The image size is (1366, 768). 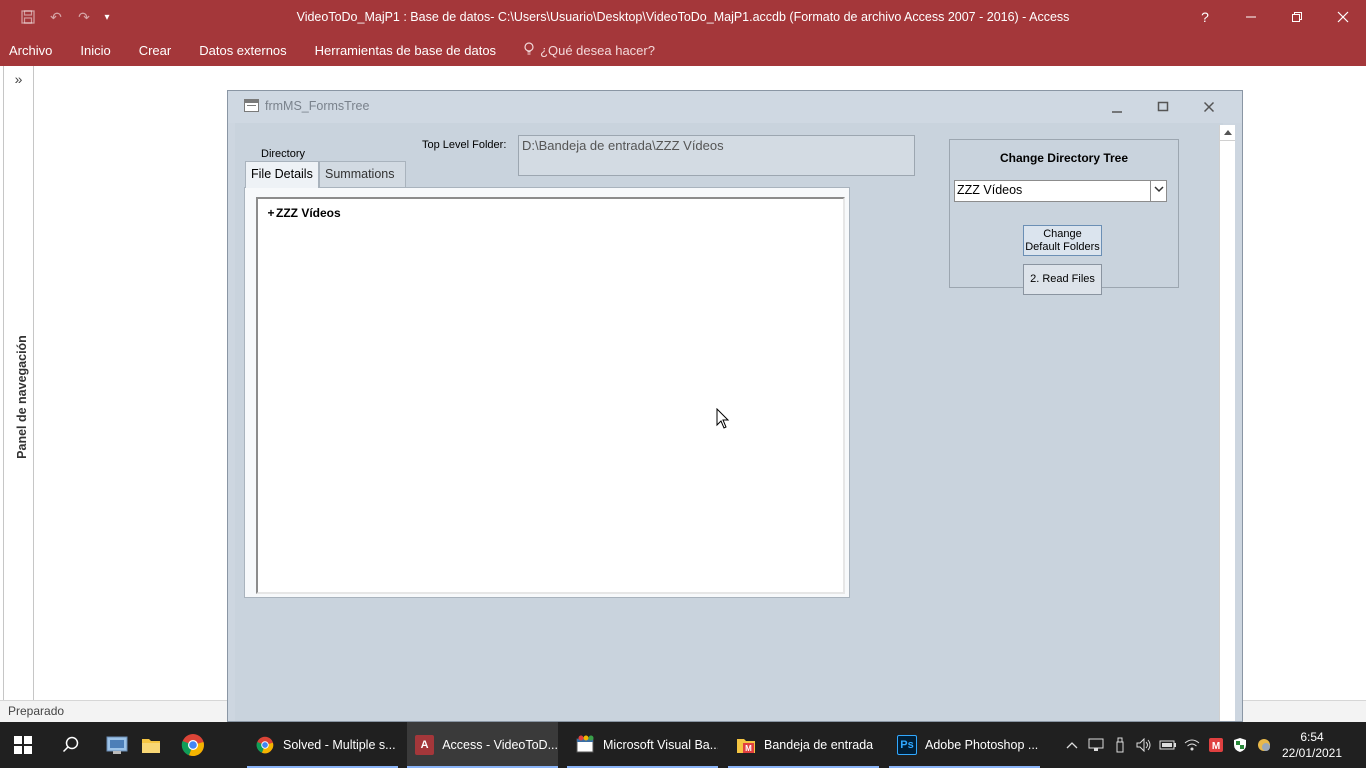 I want to click on directory-label: Directory, so click(x=283, y=154).